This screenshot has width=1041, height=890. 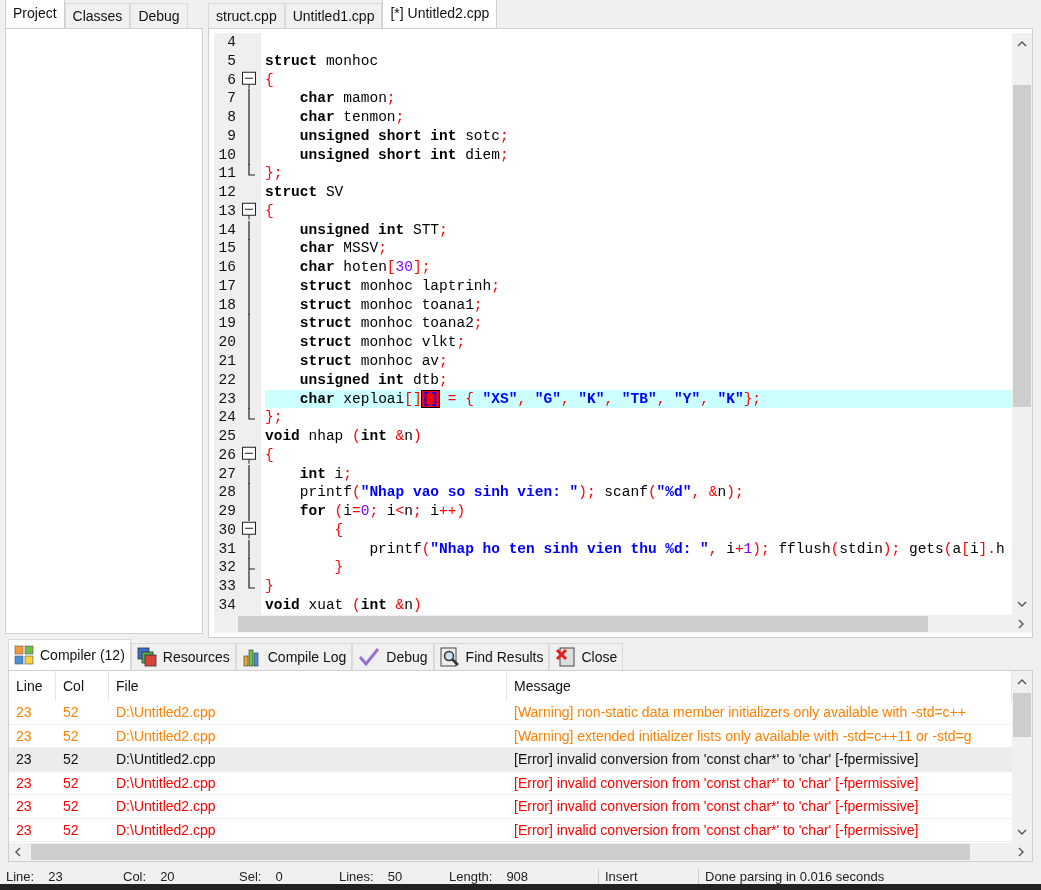 What do you see at coordinates (231, 136) in the screenshot?
I see `line-number: 9` at bounding box center [231, 136].